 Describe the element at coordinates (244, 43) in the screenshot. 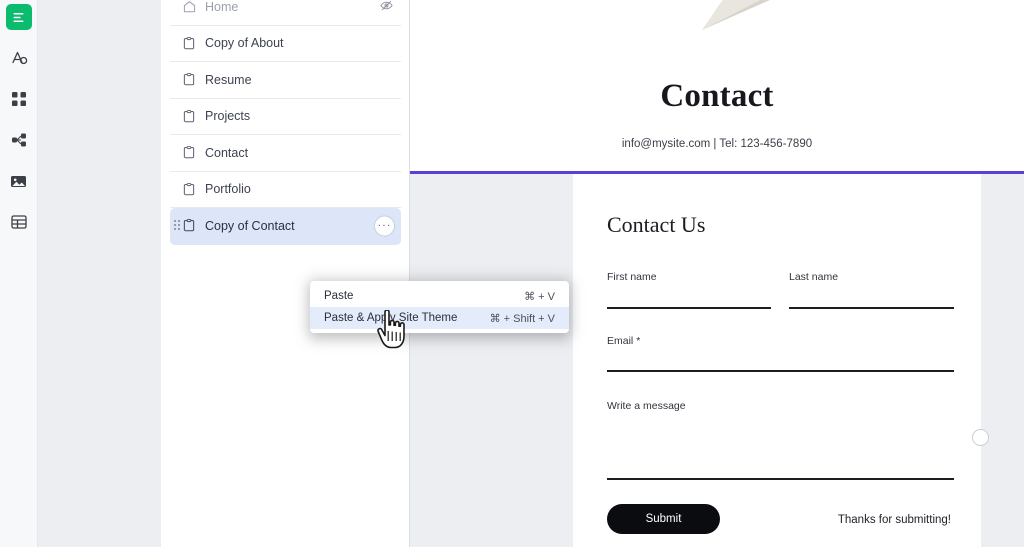

I see `page-label: Copy of About` at that location.